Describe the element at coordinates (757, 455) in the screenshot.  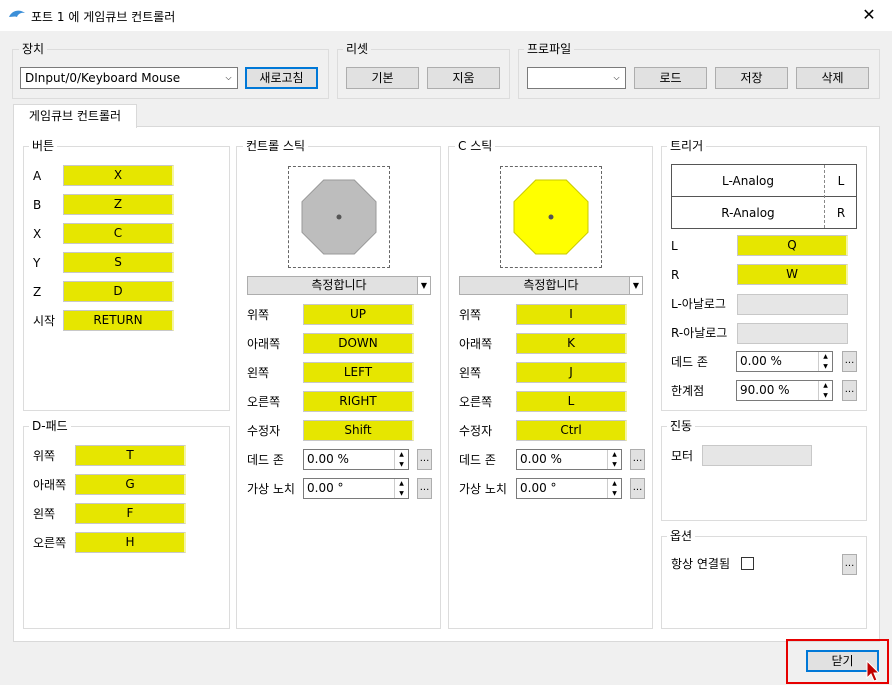
I see `motor-input` at that location.